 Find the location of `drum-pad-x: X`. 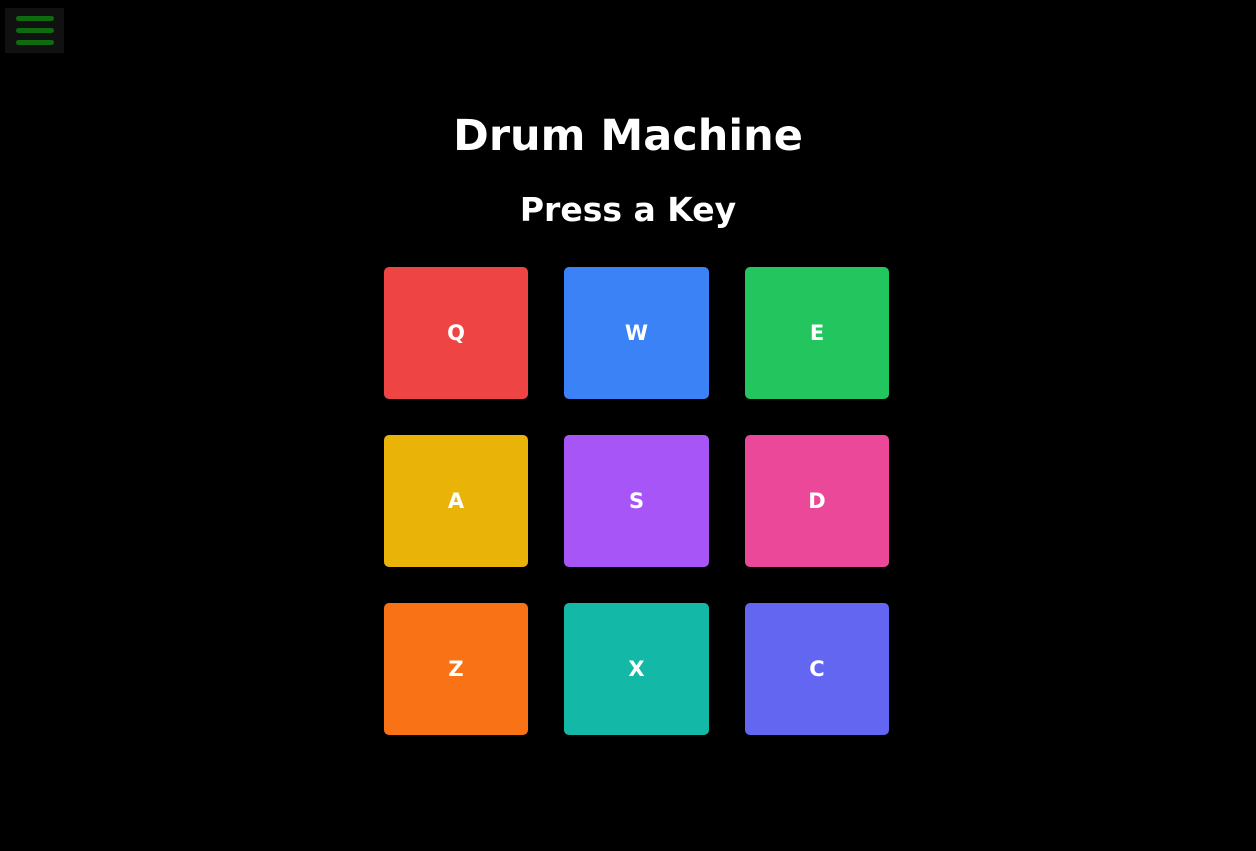

drum-pad-x: X is located at coordinates (636, 669).